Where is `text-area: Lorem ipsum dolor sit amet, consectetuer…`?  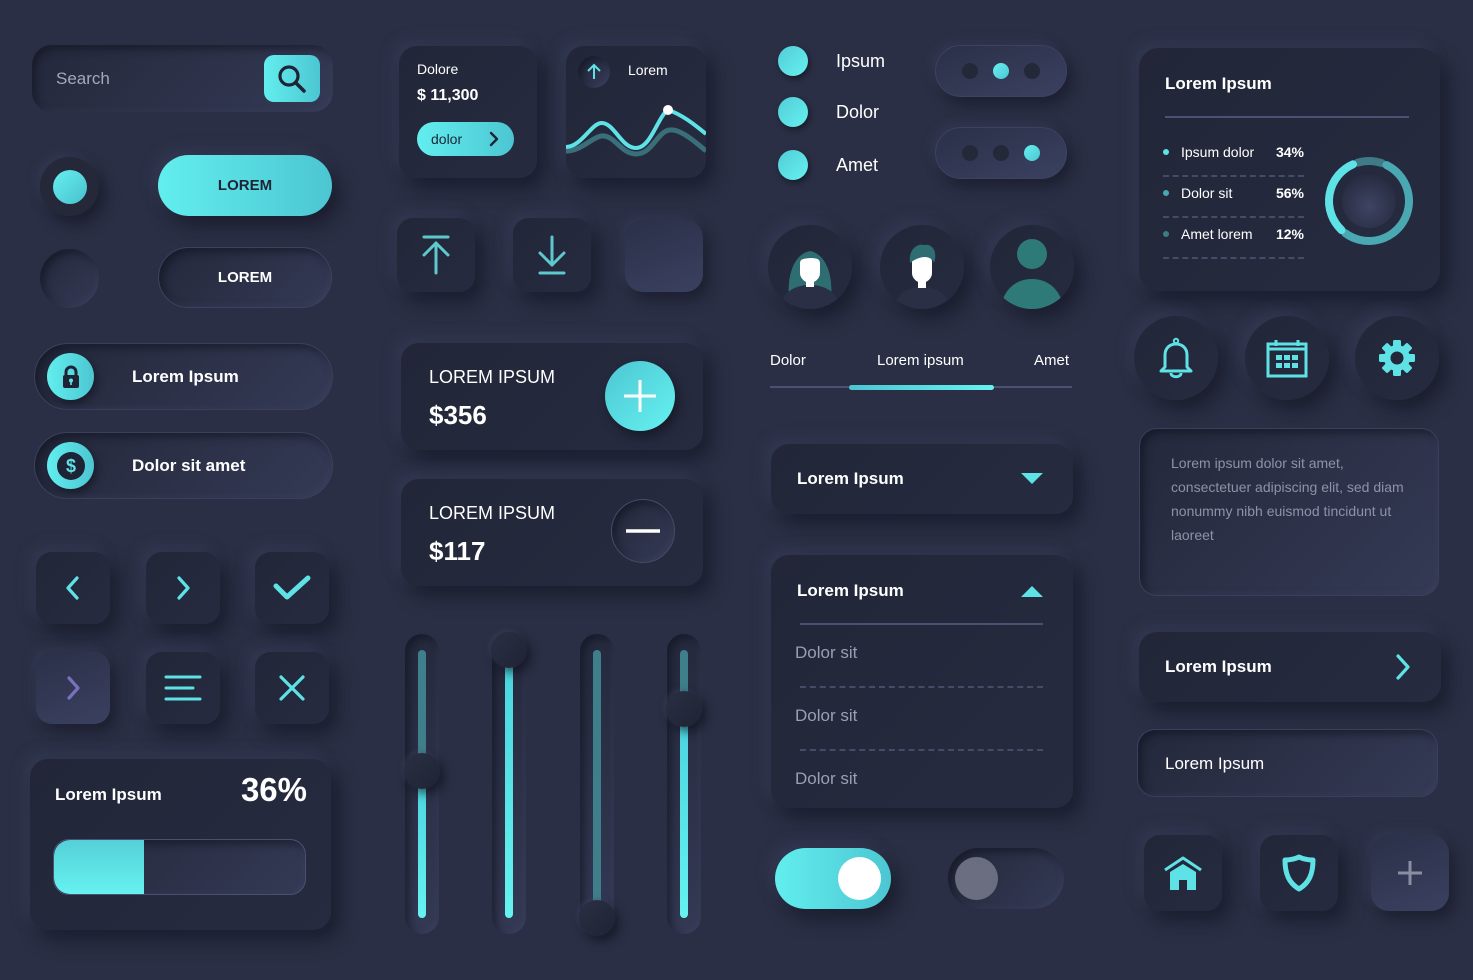 text-area: Lorem ipsum dolor sit amet, consectetuer… is located at coordinates (1289, 512).